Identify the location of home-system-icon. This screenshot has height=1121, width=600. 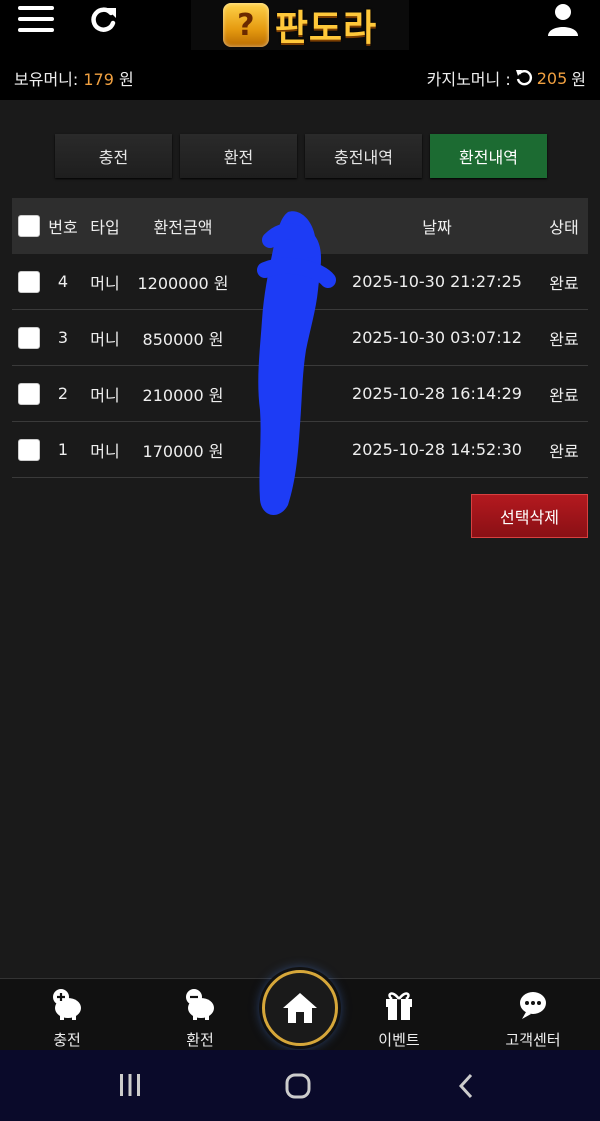
(298, 1086).